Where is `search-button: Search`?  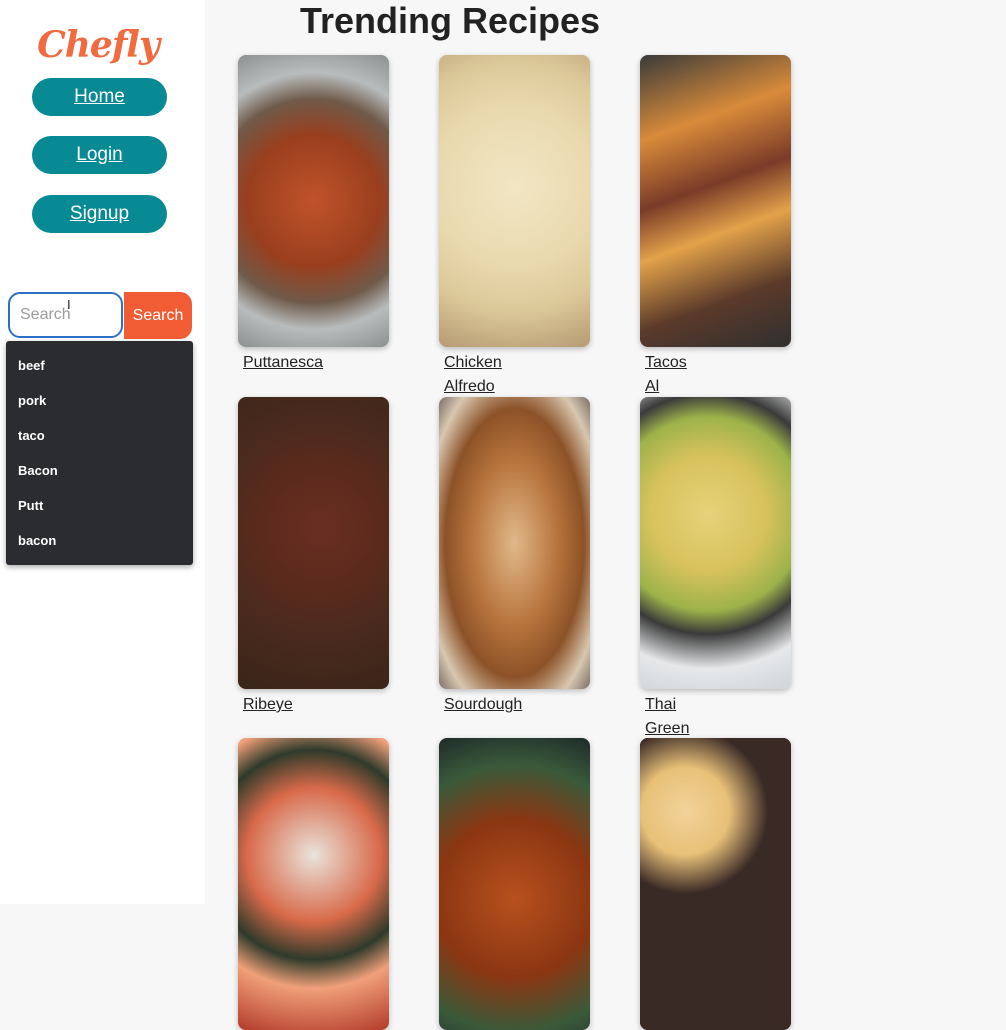 search-button: Search is located at coordinates (158, 315).